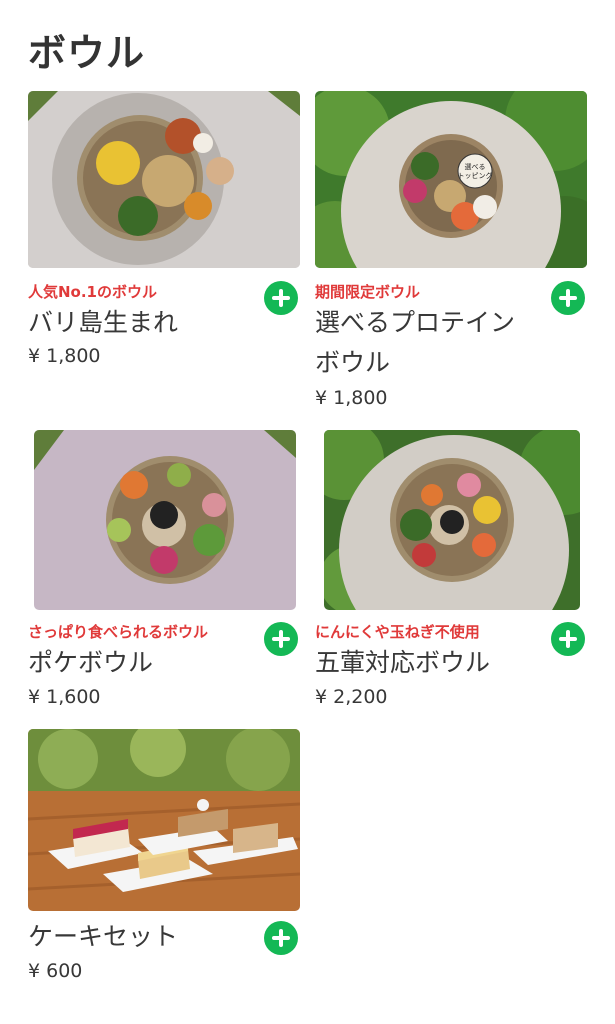  I want to click on item-tag: さっぱり食べられるボウル, so click(118, 632).